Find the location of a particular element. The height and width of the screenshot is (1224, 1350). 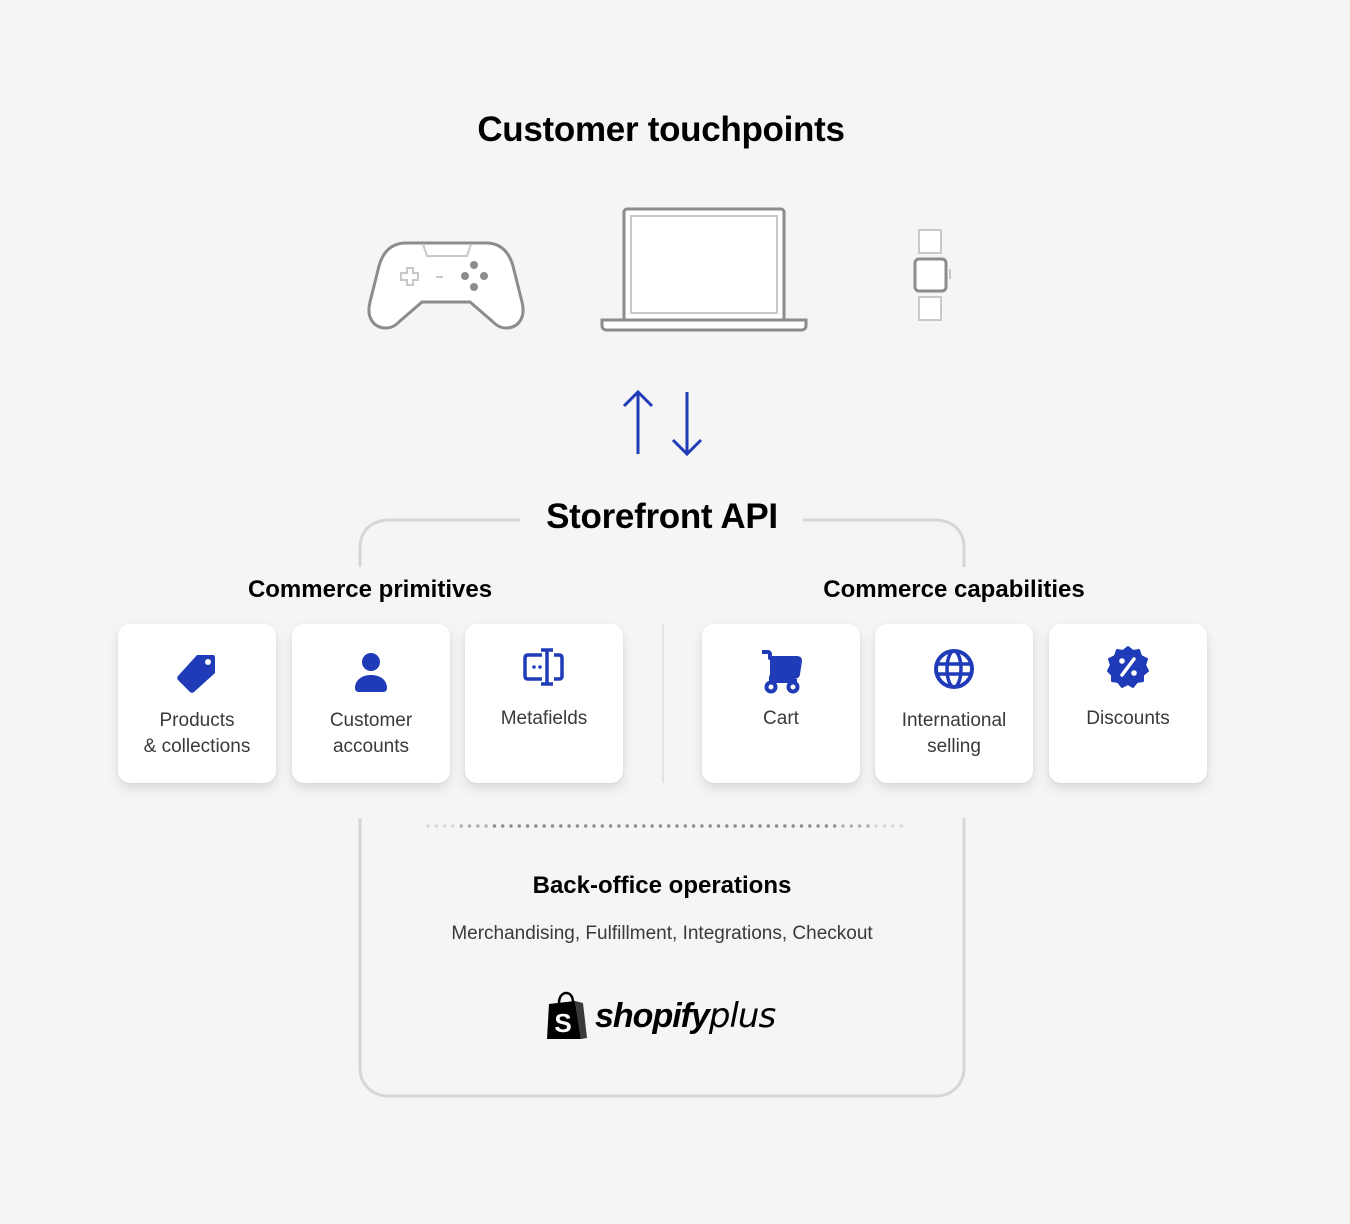

tag-icon is located at coordinates (197, 673).